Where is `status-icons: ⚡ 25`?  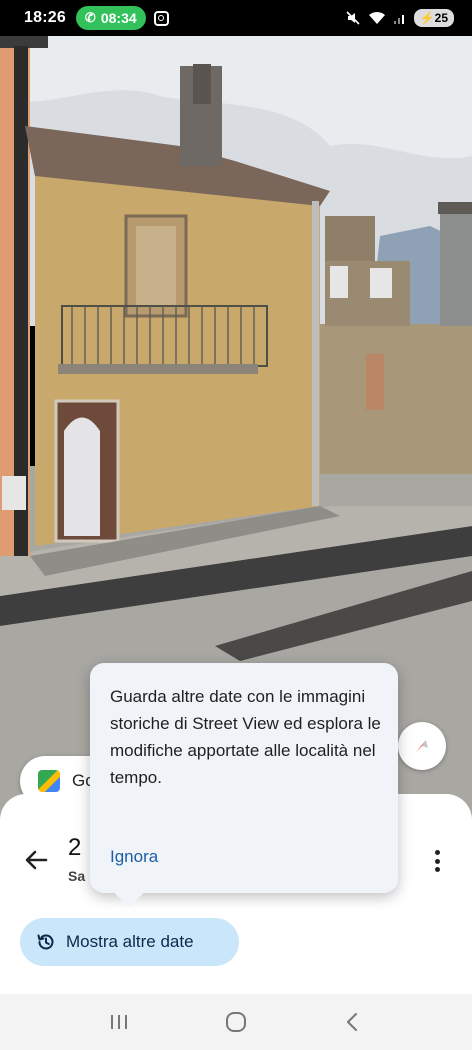
status-icons: ⚡ 25 is located at coordinates (399, 18).